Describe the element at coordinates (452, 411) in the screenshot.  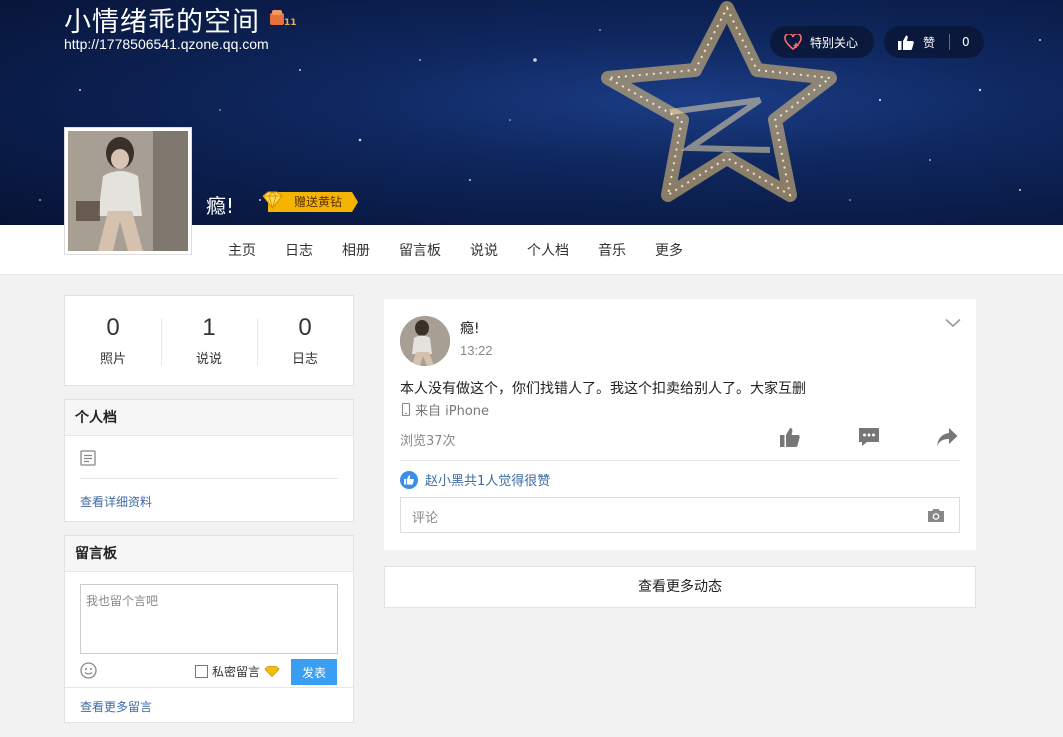
I see `post-source-label: 来自 iPhone` at that location.